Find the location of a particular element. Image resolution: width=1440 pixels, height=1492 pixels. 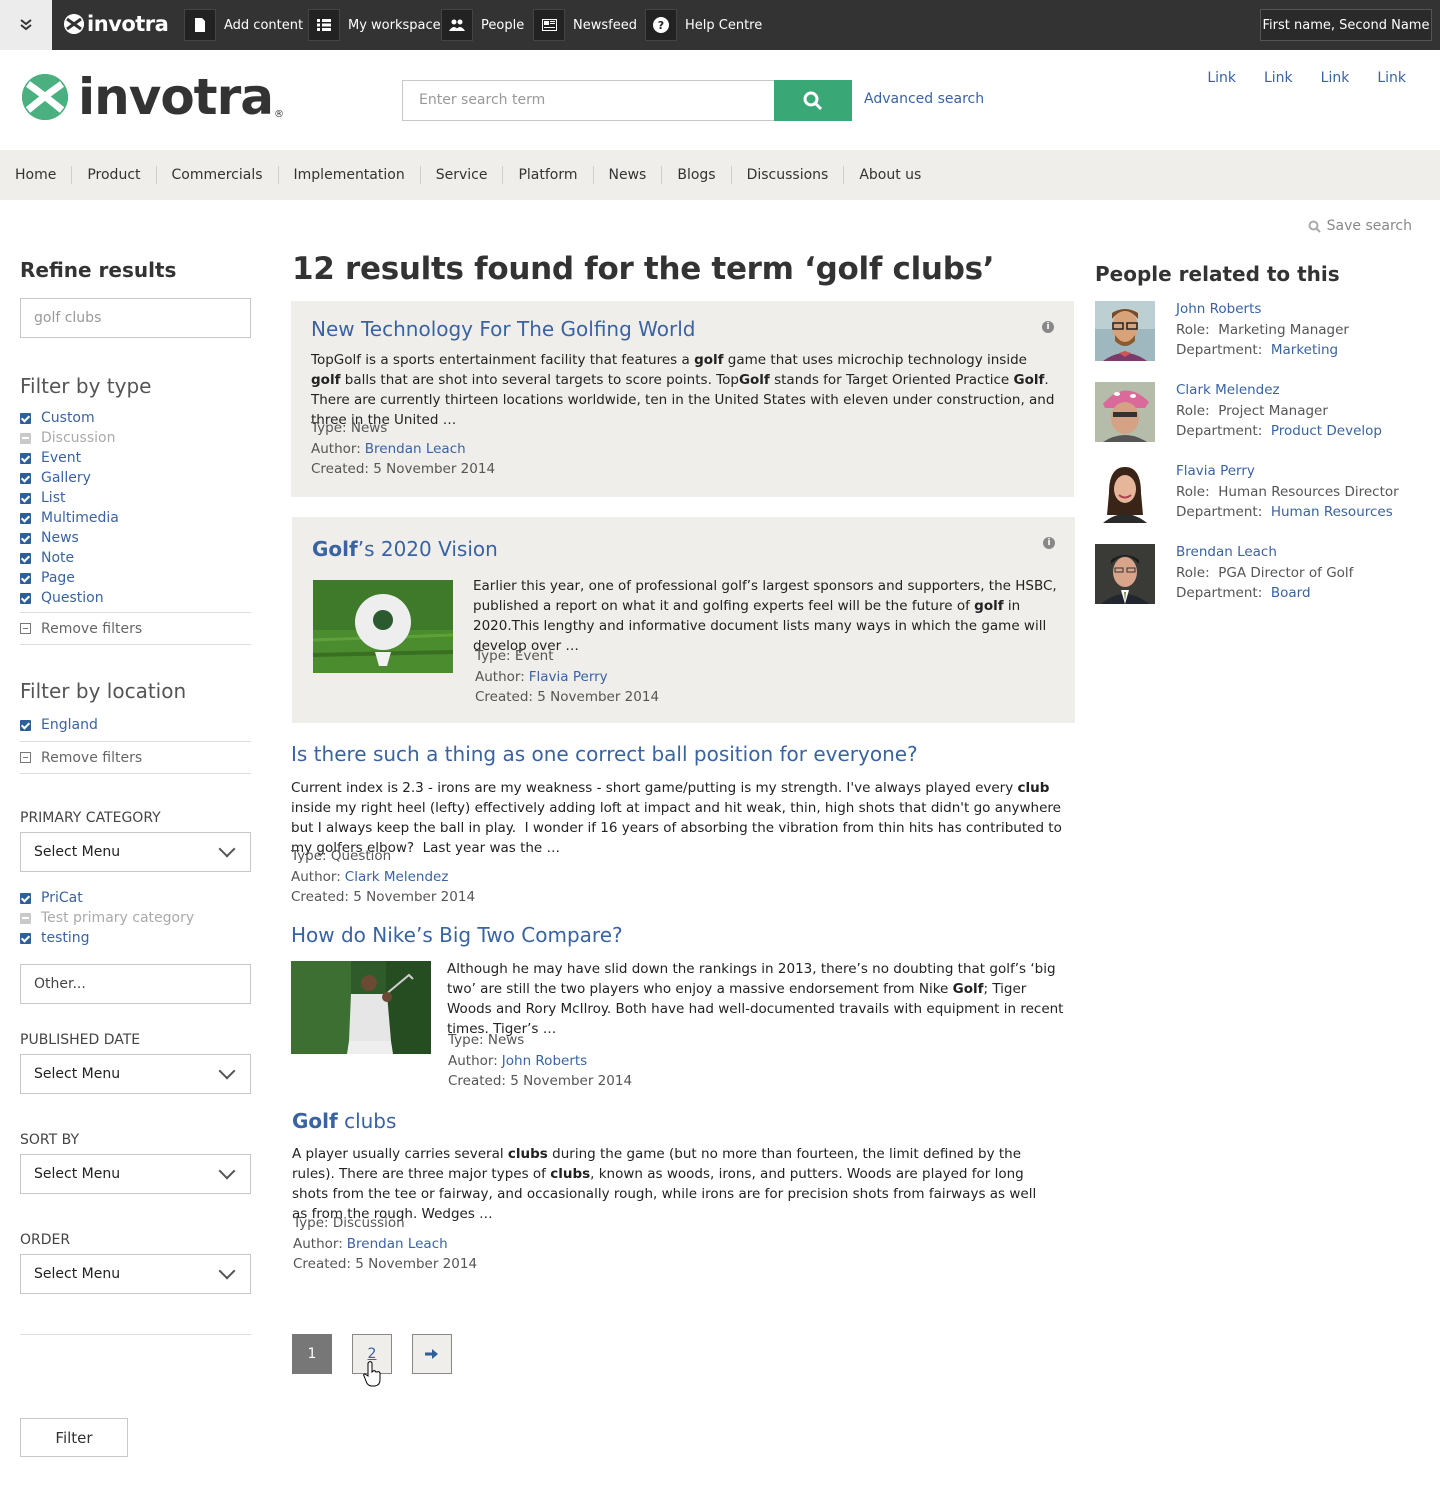

result-title-link: Golf clubs is located at coordinates (344, 1121).